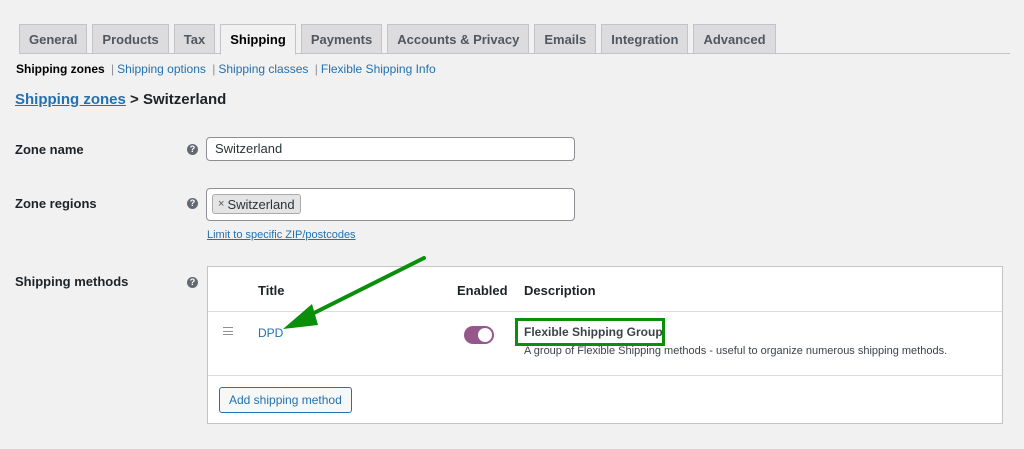 The image size is (1024, 449). I want to click on subnav-flexible-shipping-info: Flexible Shipping Info, so click(378, 69).